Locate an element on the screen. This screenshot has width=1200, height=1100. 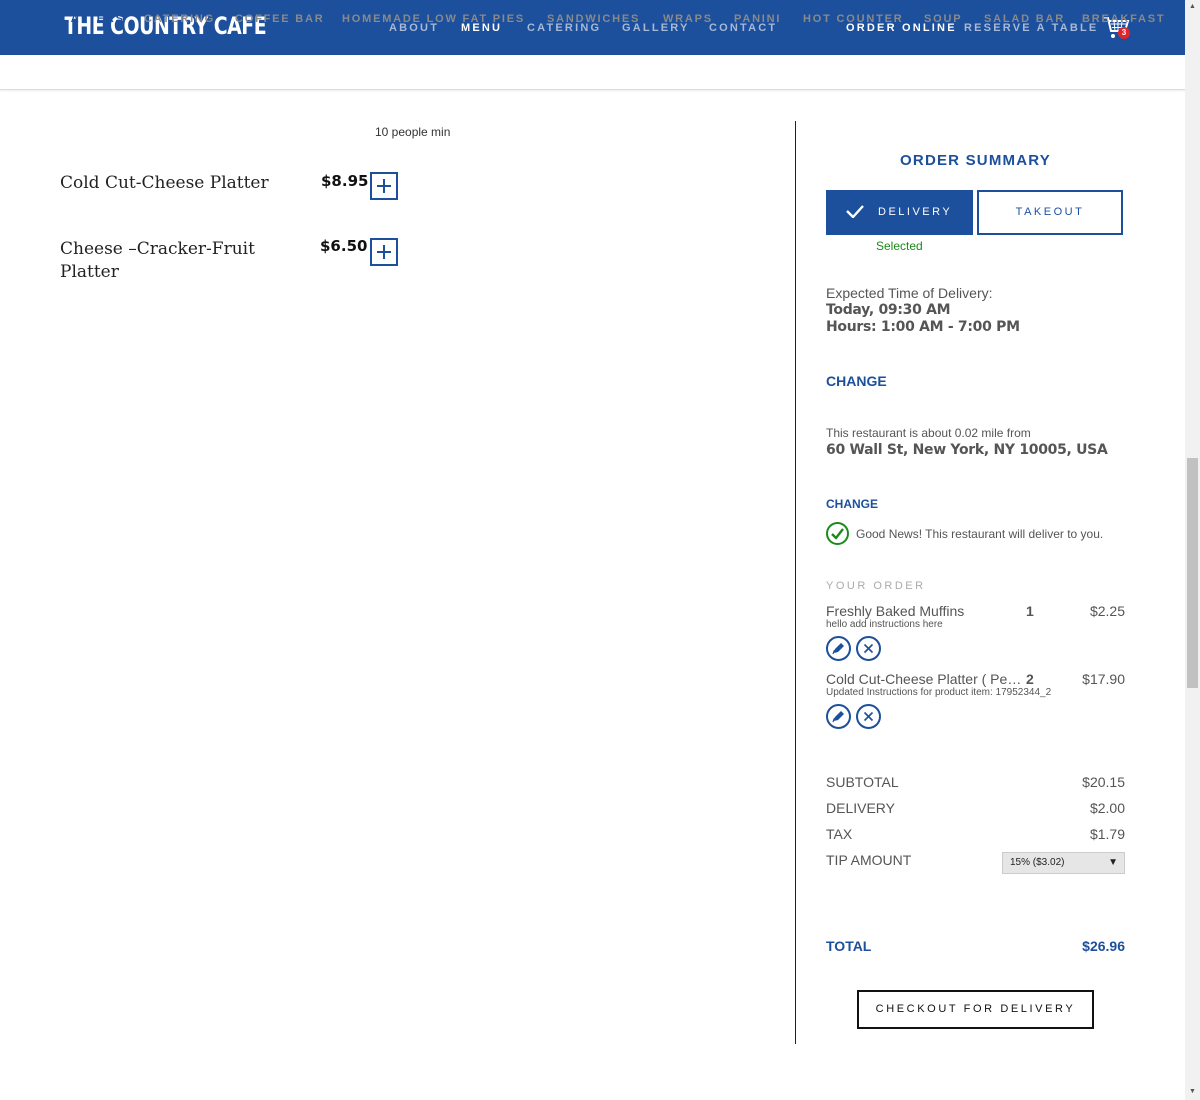
expected-time-label: Expected Time of Delivery: is located at coordinates (909, 293).